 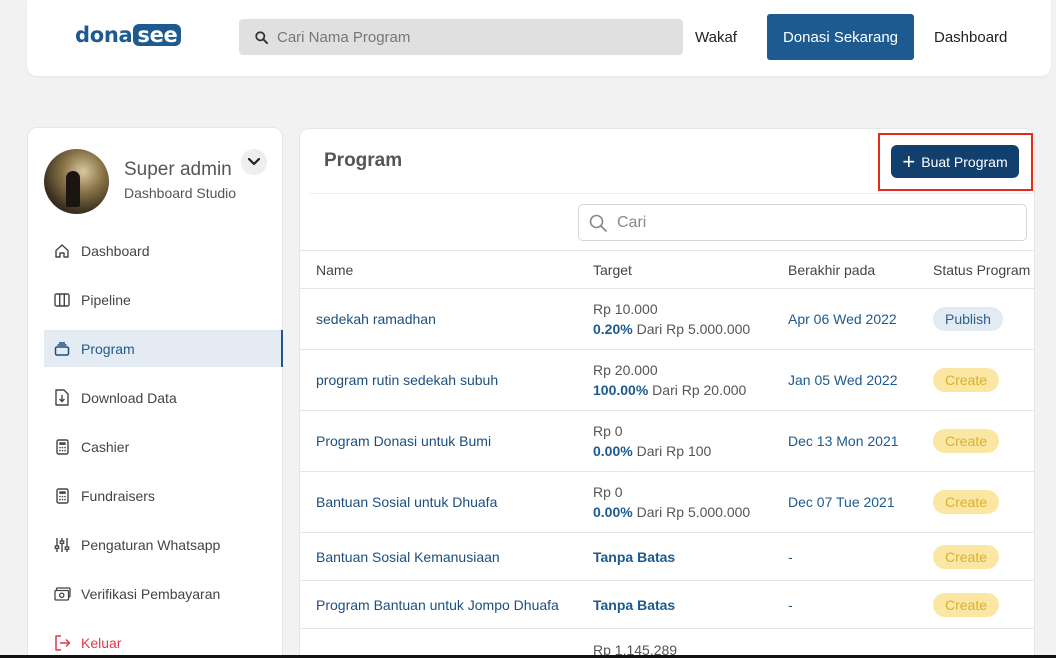 What do you see at coordinates (438, 380) in the screenshot?
I see `program-name: program rutin sedekah subuh` at bounding box center [438, 380].